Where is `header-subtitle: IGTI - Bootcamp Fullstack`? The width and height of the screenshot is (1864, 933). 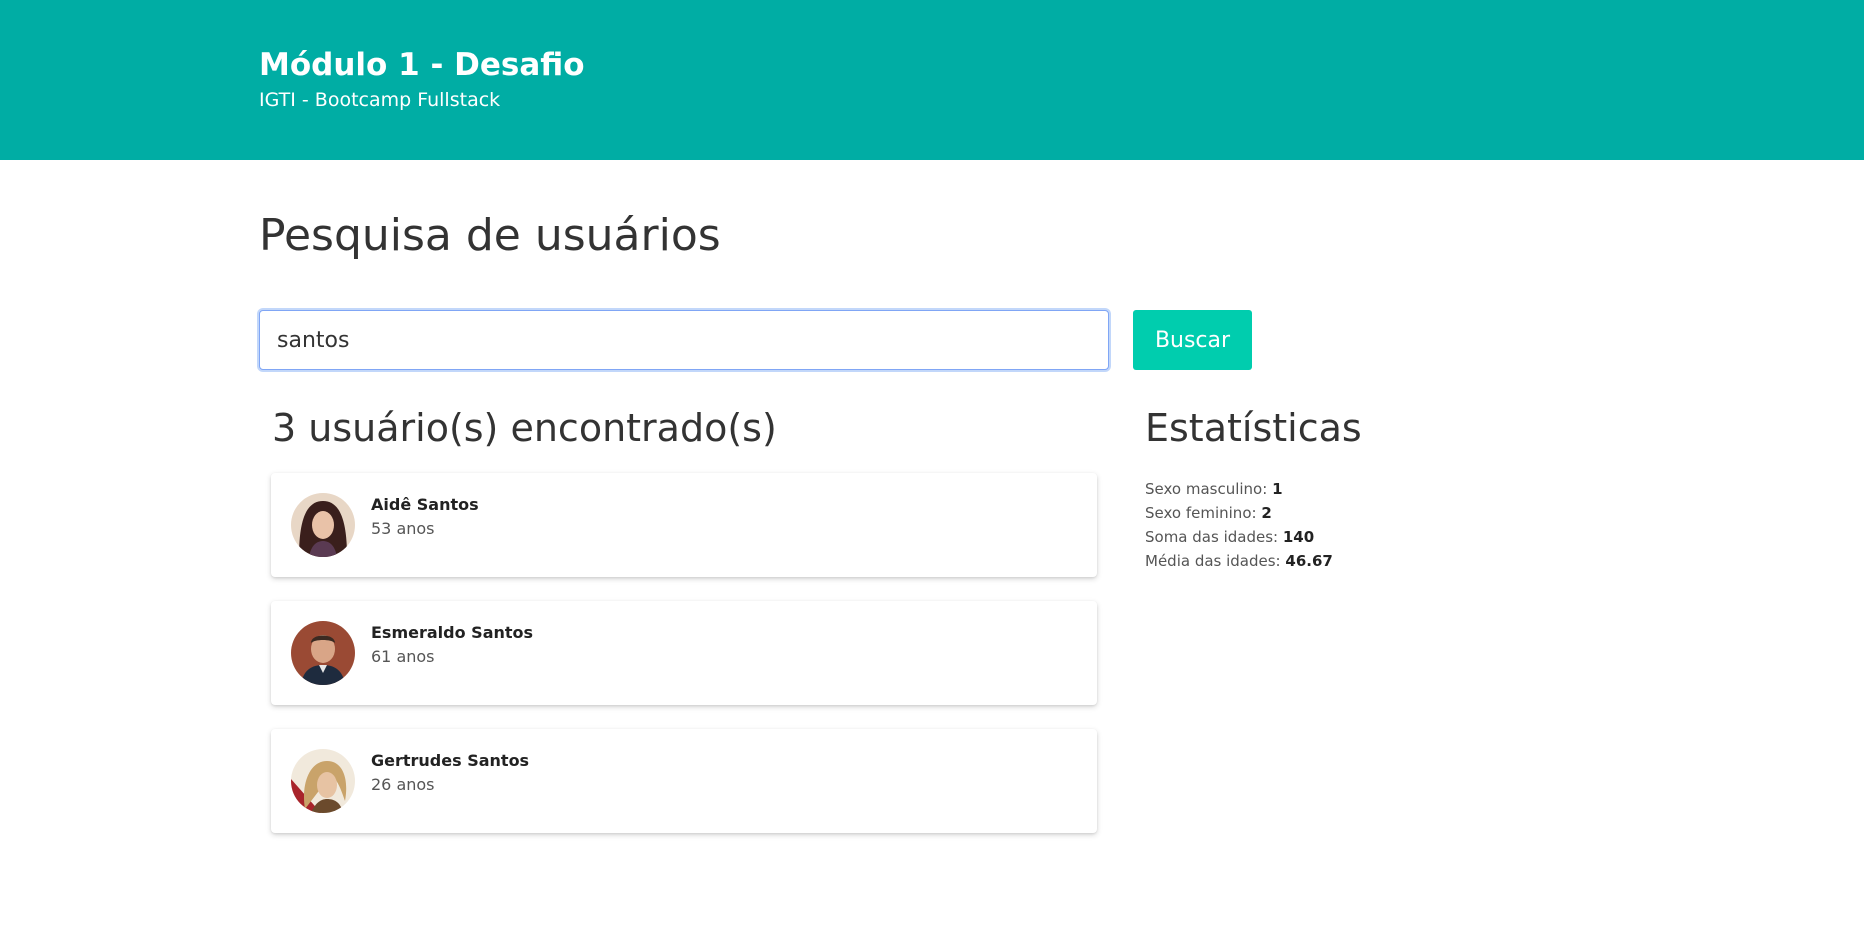
header-subtitle: IGTI - Bootcamp Fullstack is located at coordinates (380, 100).